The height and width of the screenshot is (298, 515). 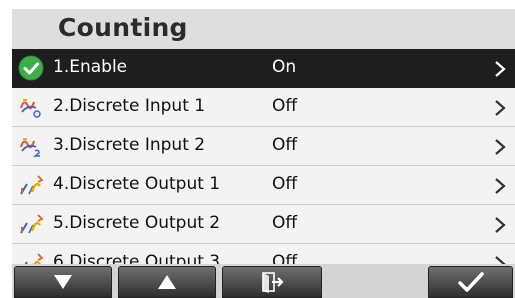 I want to click on menu-item-label: 3.Discrete Input 2, so click(x=129, y=145).